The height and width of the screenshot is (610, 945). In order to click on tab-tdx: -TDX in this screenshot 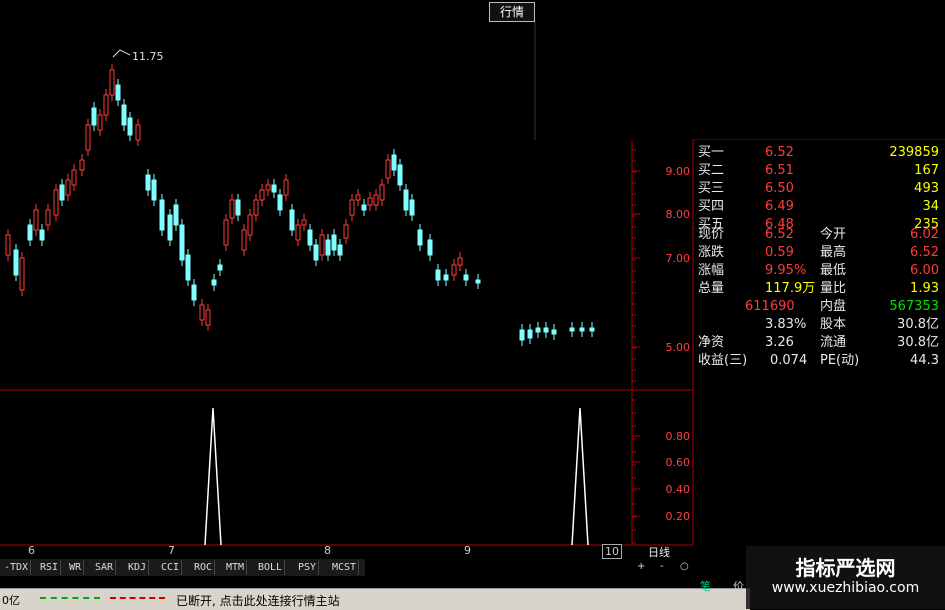, I will do `click(17, 567)`.